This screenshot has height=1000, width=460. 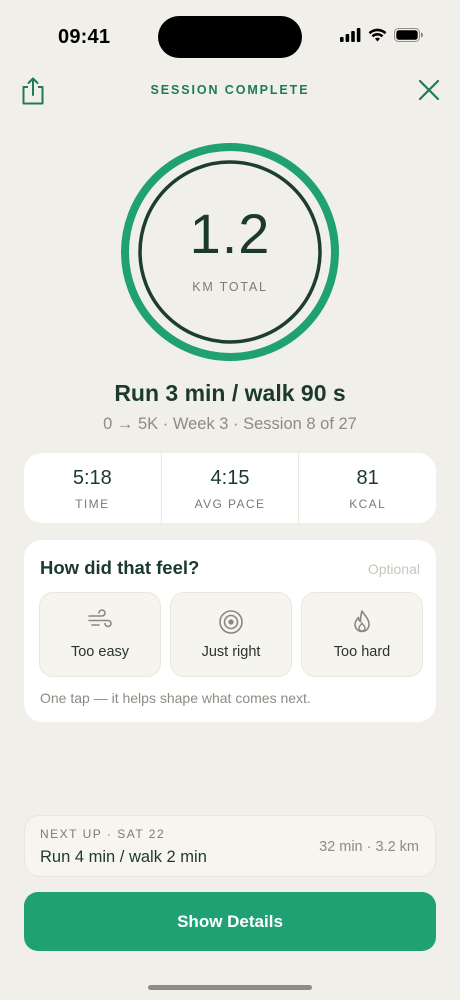 What do you see at coordinates (350, 35) in the screenshot?
I see `cellular-signal-icon` at bounding box center [350, 35].